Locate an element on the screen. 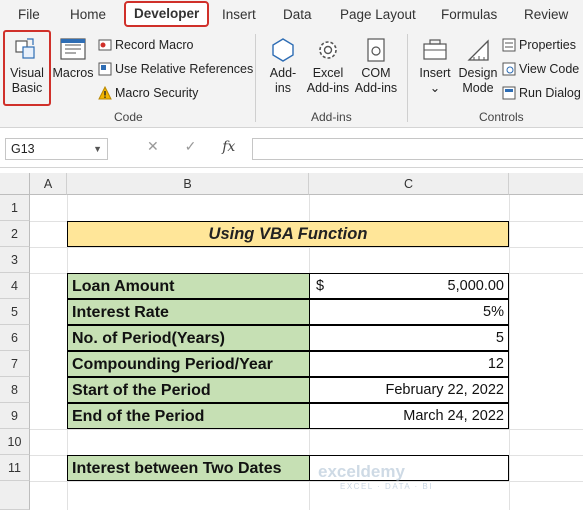 The image size is (583, 510). value-no-of-period: 5 is located at coordinates (409, 338).